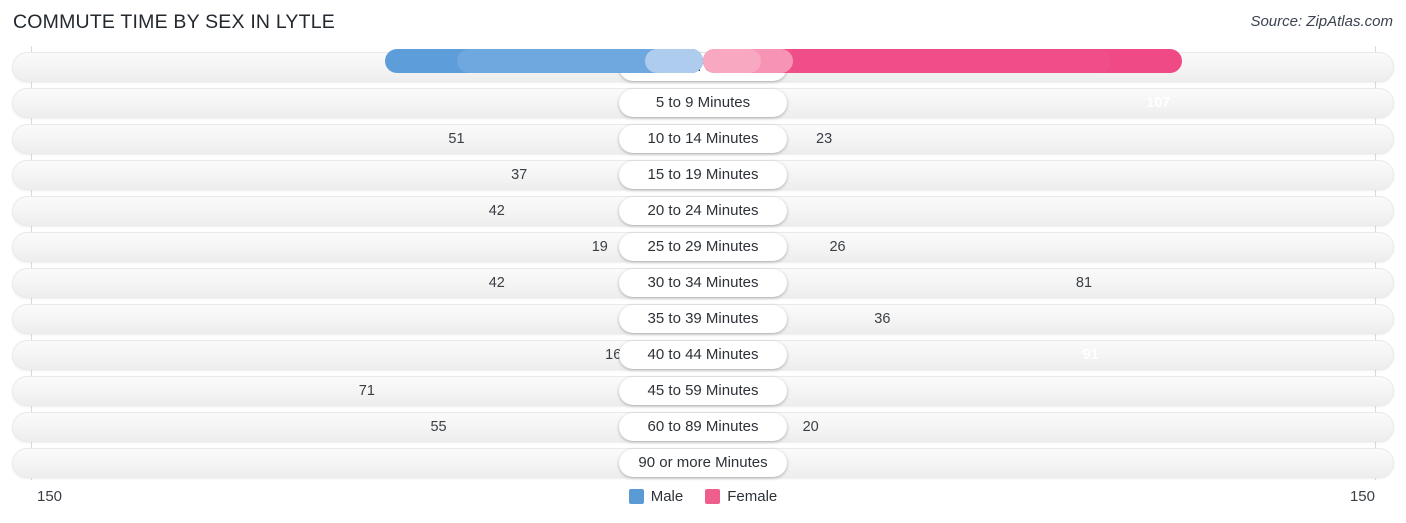  Describe the element at coordinates (1321, 21) in the screenshot. I see `source-attribution: Source: ZipAtlas.com` at that location.